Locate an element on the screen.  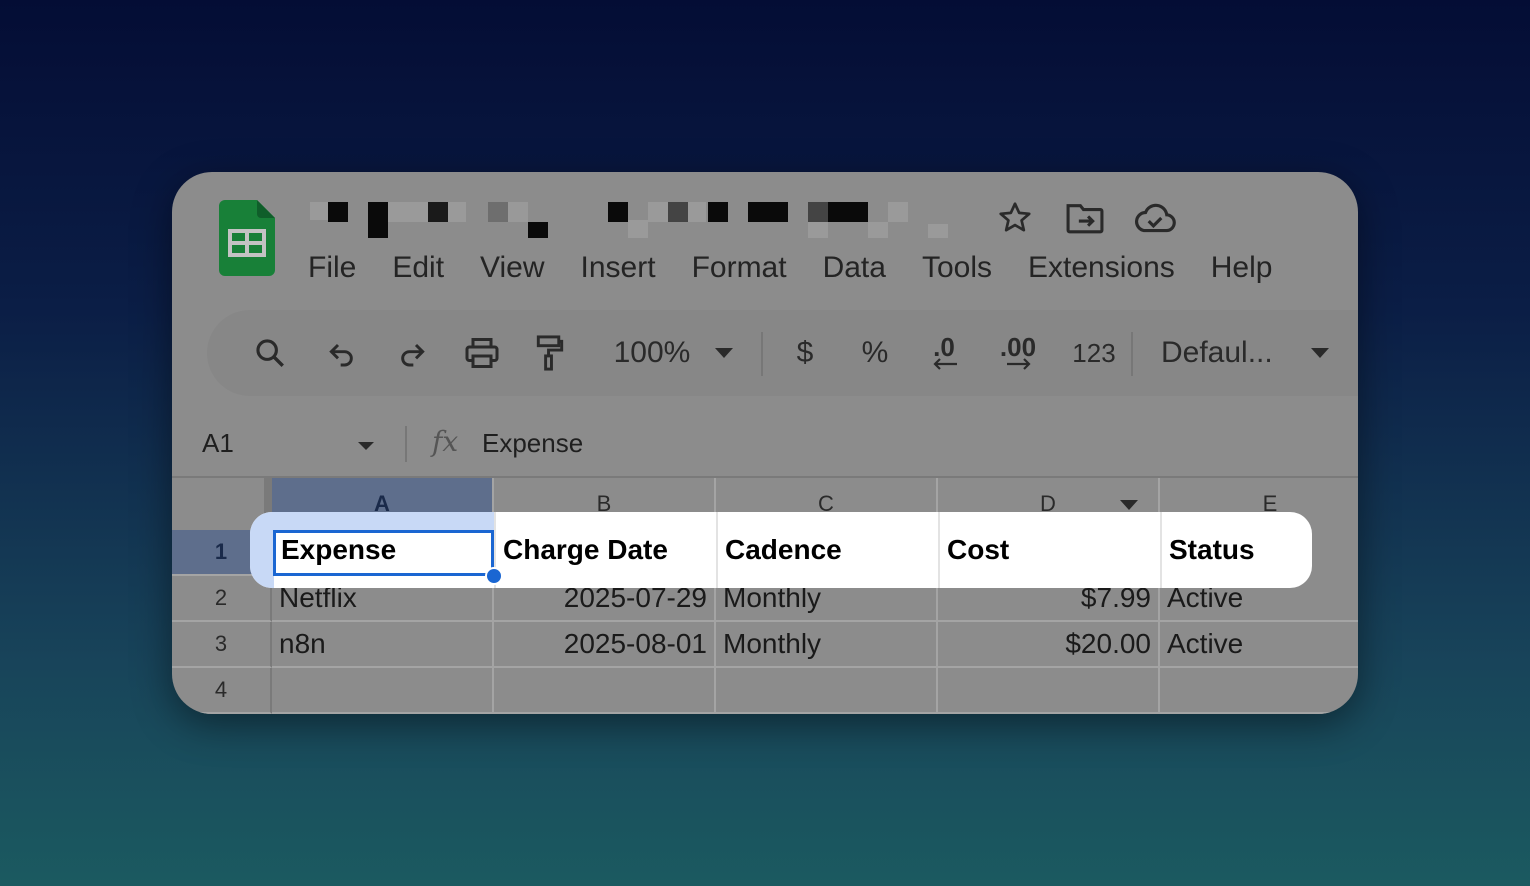
increase-decimal-button: .00 is located at coordinates (1018, 353).